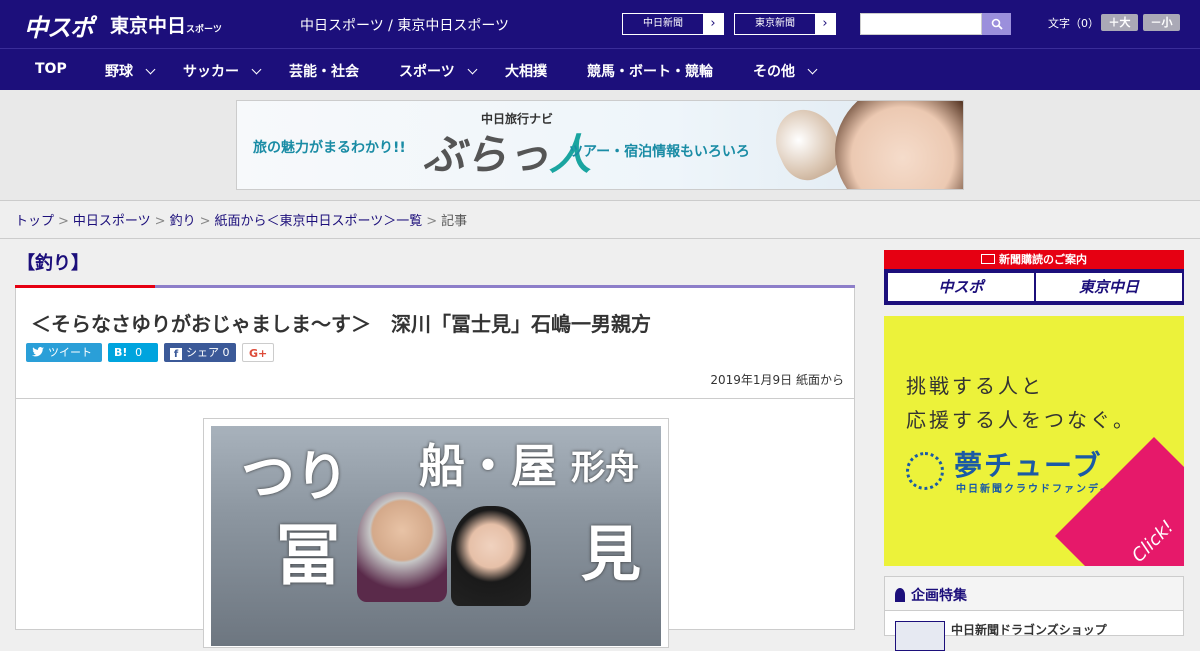 This screenshot has height=651, width=1200. What do you see at coordinates (148, 26) in the screenshot?
I see `logo-secondary-text: 東京中日` at bounding box center [148, 26].